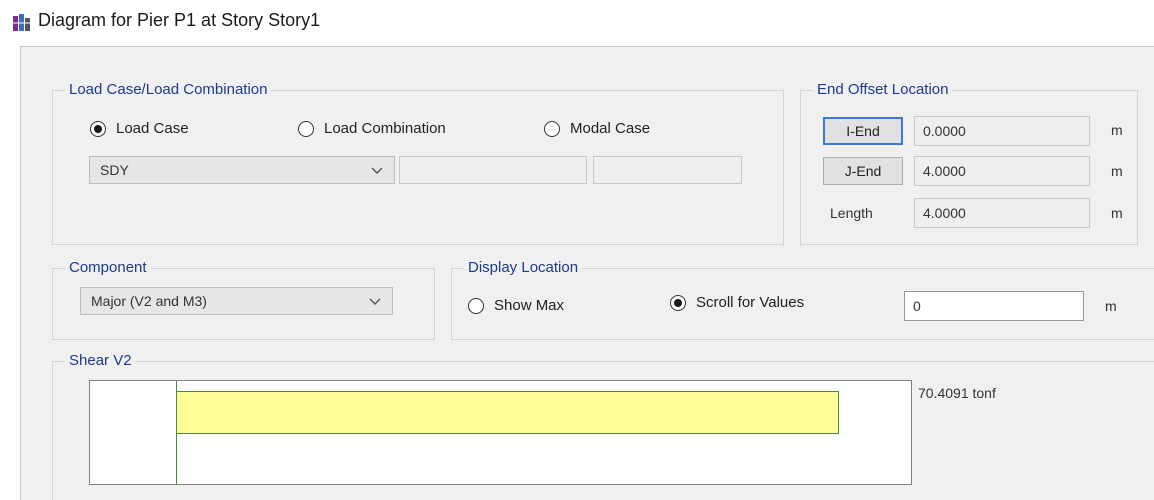 This screenshot has height=500, width=1154. I want to click on window-title: Diagram for Pier P1 at Story Story1, so click(179, 20).